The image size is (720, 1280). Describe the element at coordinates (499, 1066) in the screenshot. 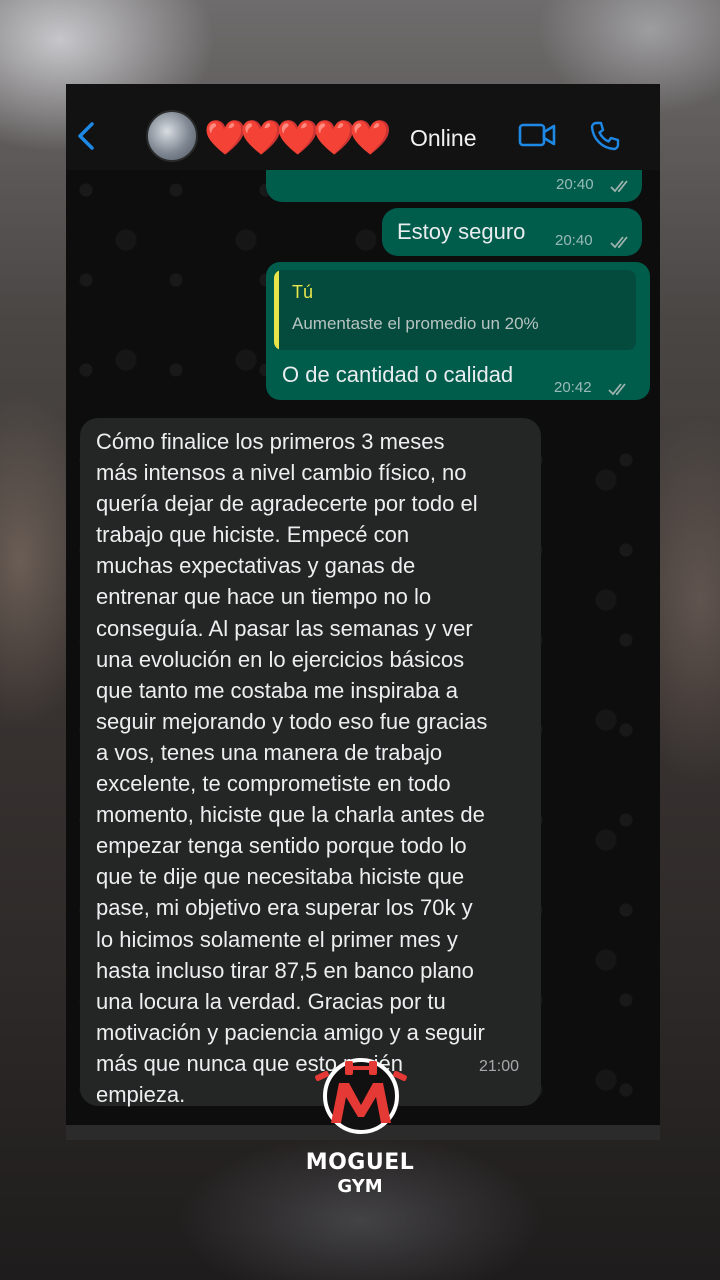

I see `message-time: 21:00` at that location.